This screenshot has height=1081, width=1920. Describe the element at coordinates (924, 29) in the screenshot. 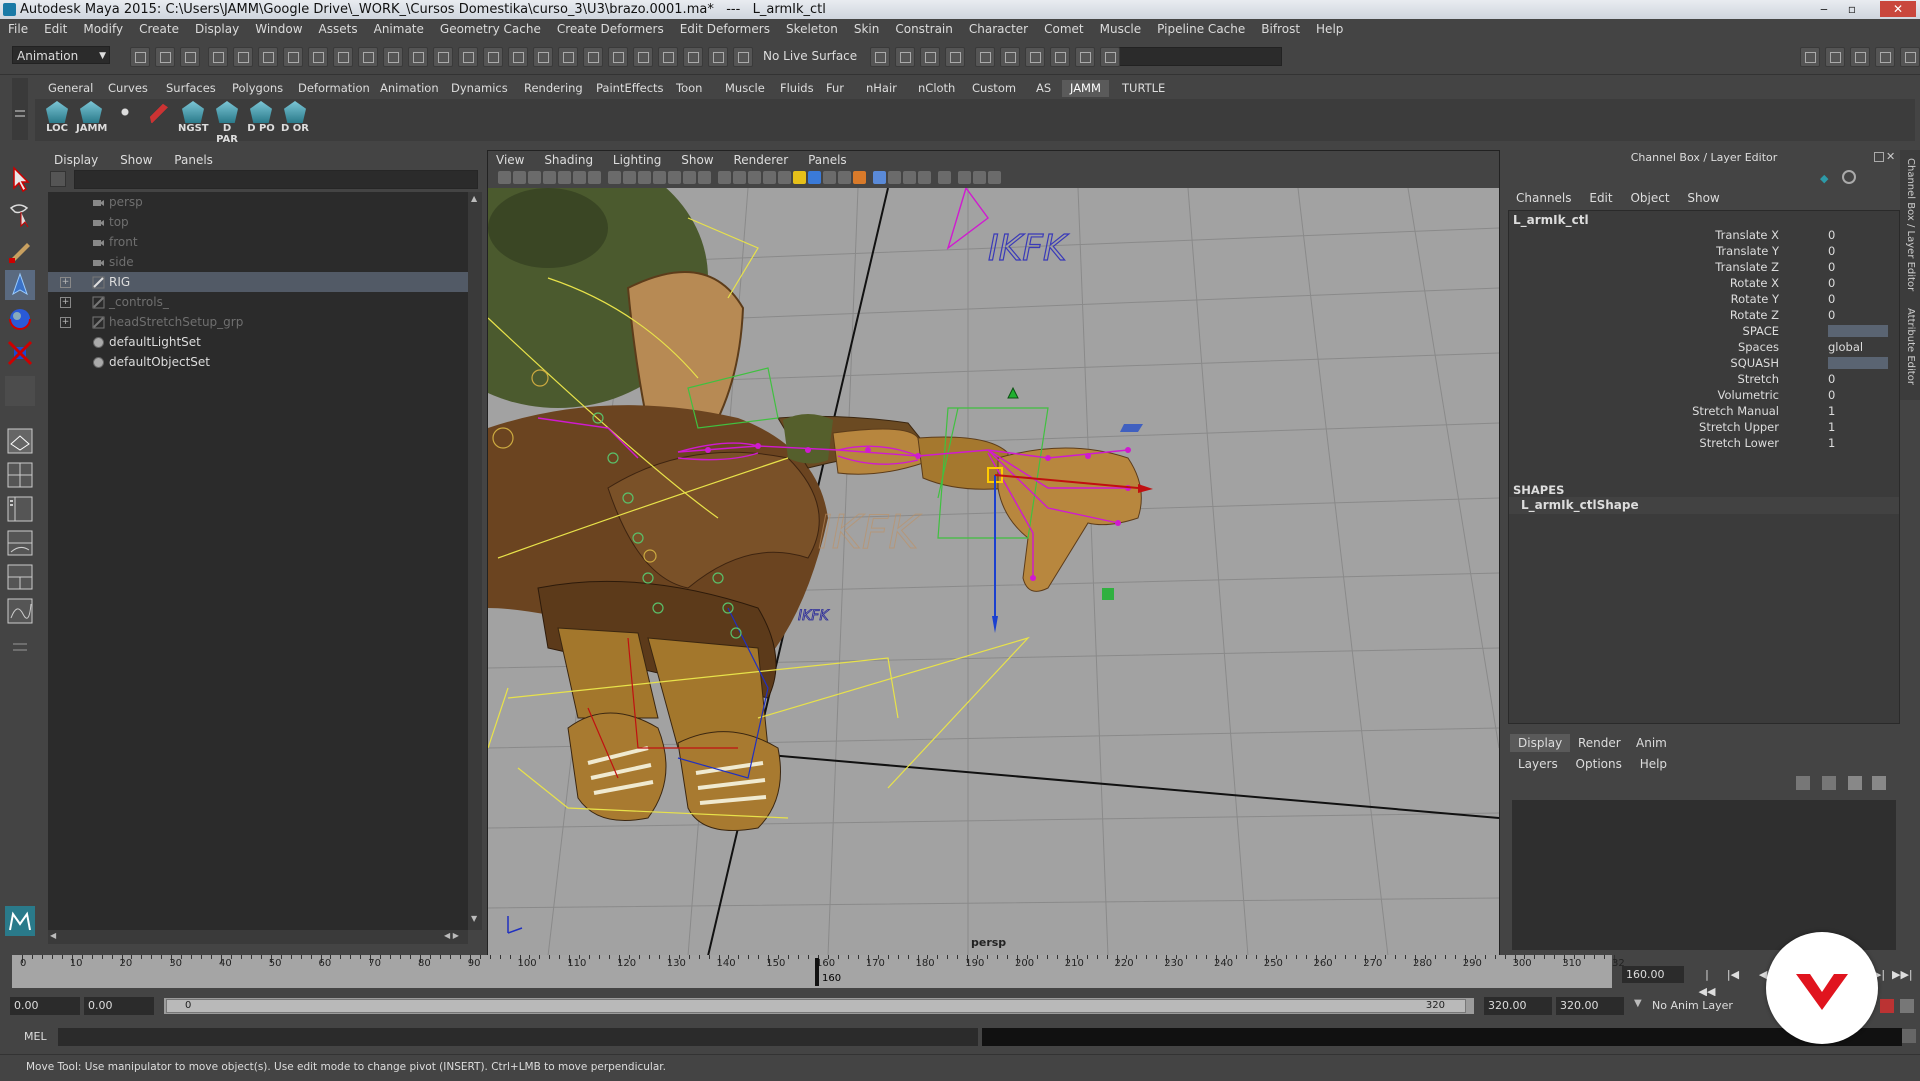

I see `menu-constrain: Constrain` at that location.